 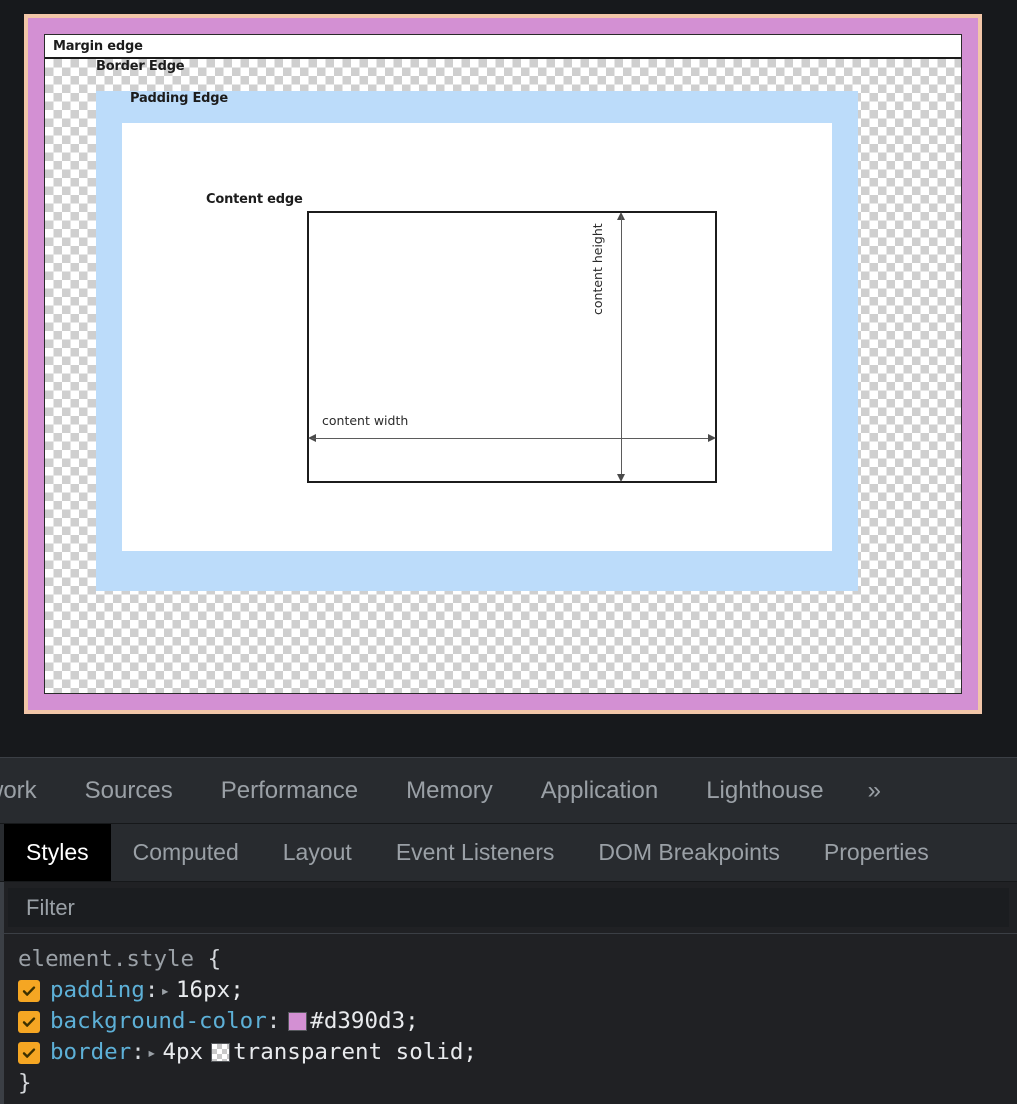 I want to click on tab-properties: Properties, so click(x=876, y=852).